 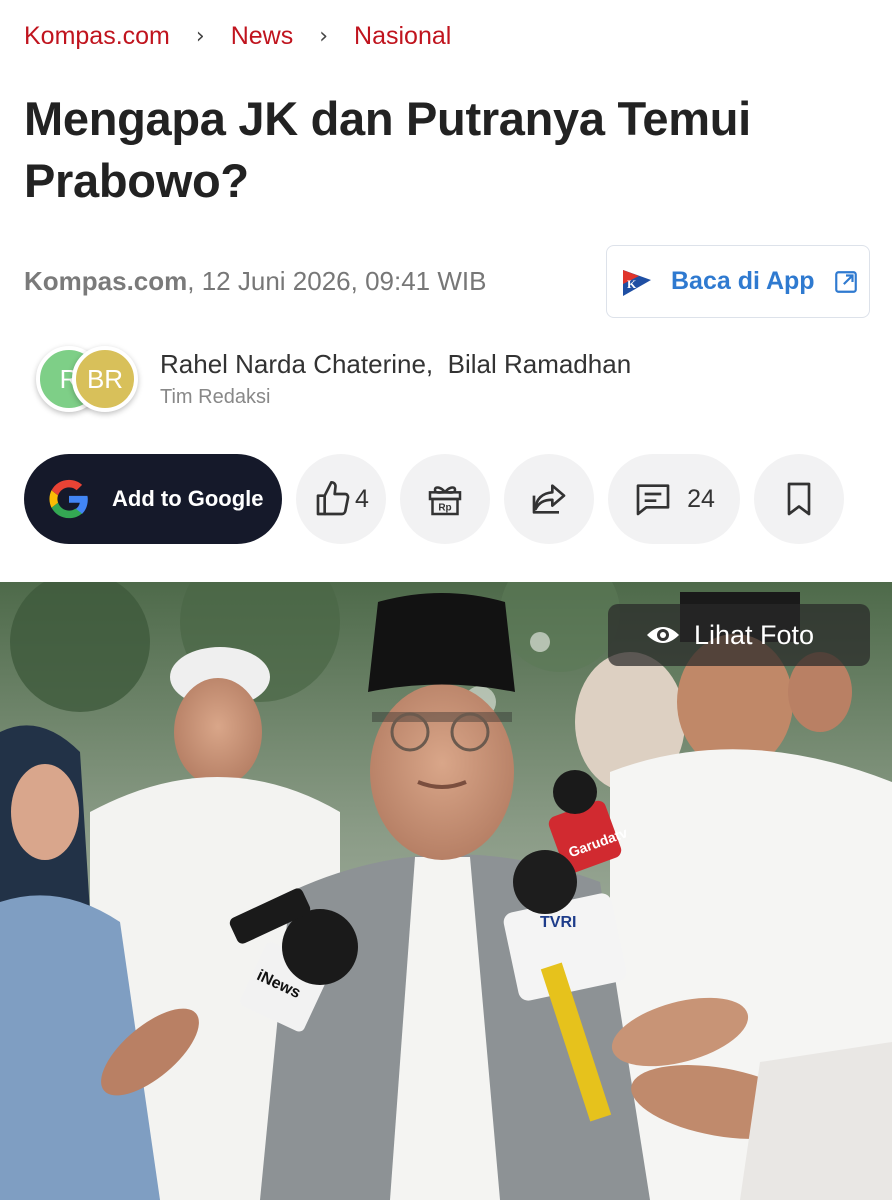 I want to click on kompas-logo-icon: K, so click(x=637, y=282).